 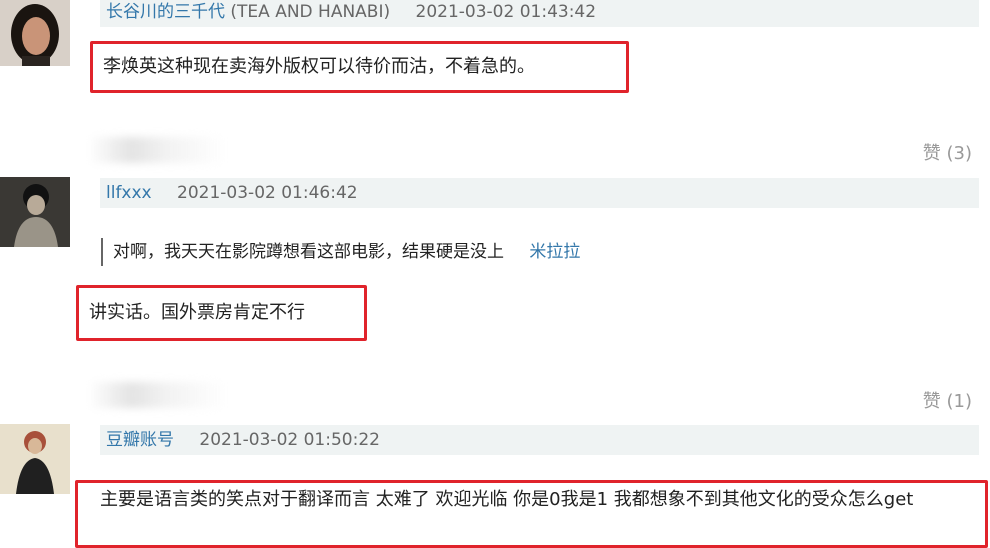 What do you see at coordinates (319, 66) in the screenshot?
I see `comment-text: 李焕英这种现在卖海外版权可以待价而沽，不着急的。` at bounding box center [319, 66].